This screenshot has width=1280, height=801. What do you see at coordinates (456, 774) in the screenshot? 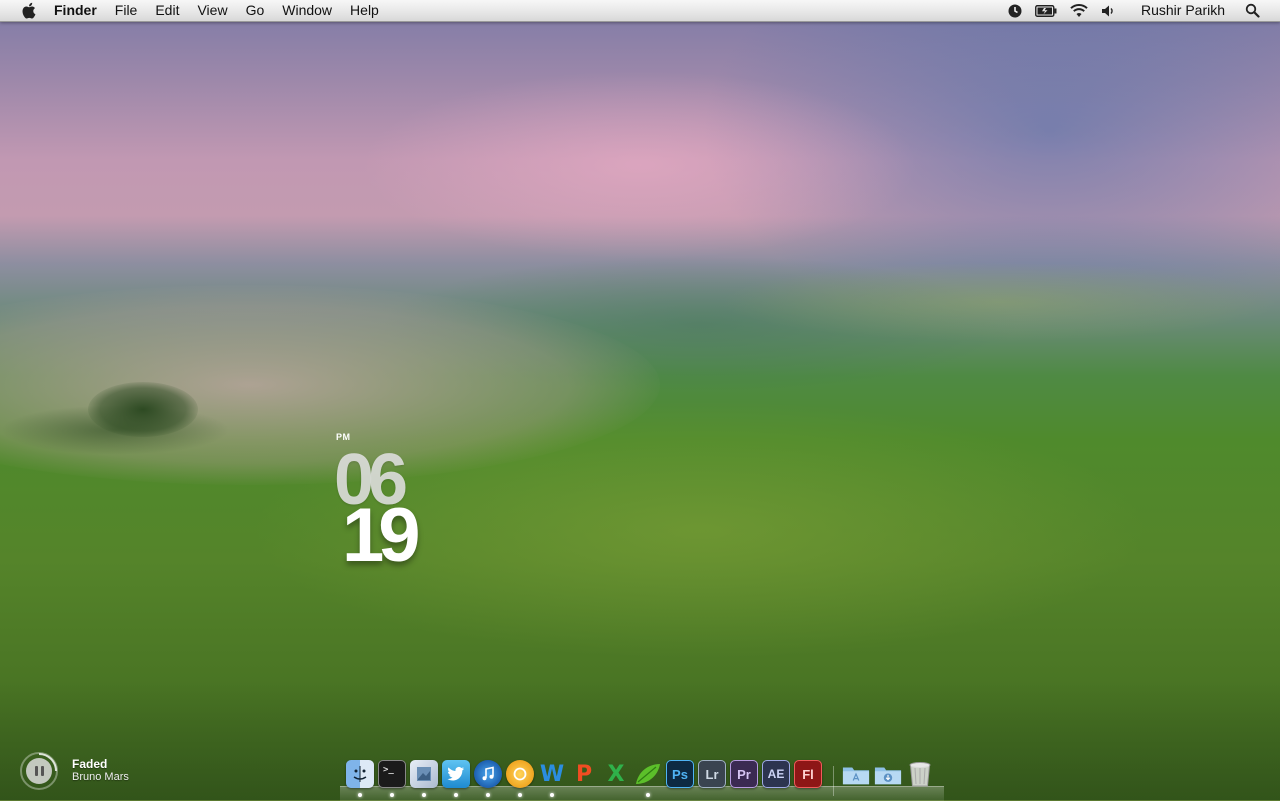
I see `dock-twitter-icon` at bounding box center [456, 774].